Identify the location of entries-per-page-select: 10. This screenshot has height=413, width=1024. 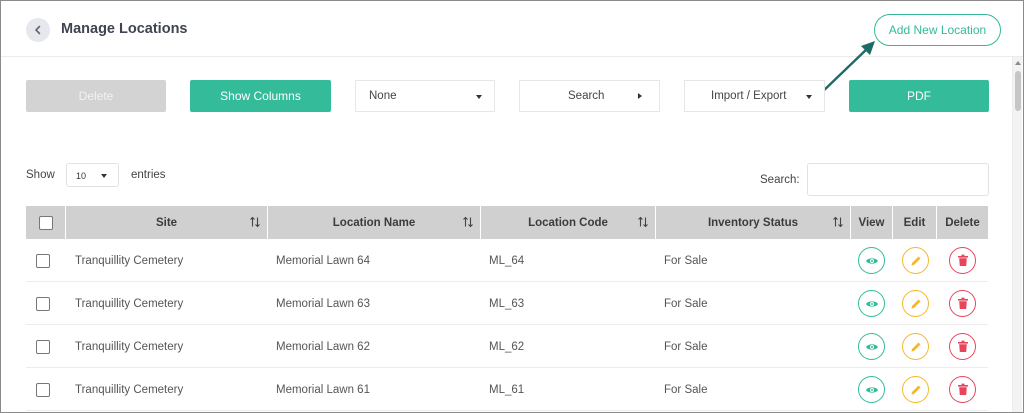
(92, 175).